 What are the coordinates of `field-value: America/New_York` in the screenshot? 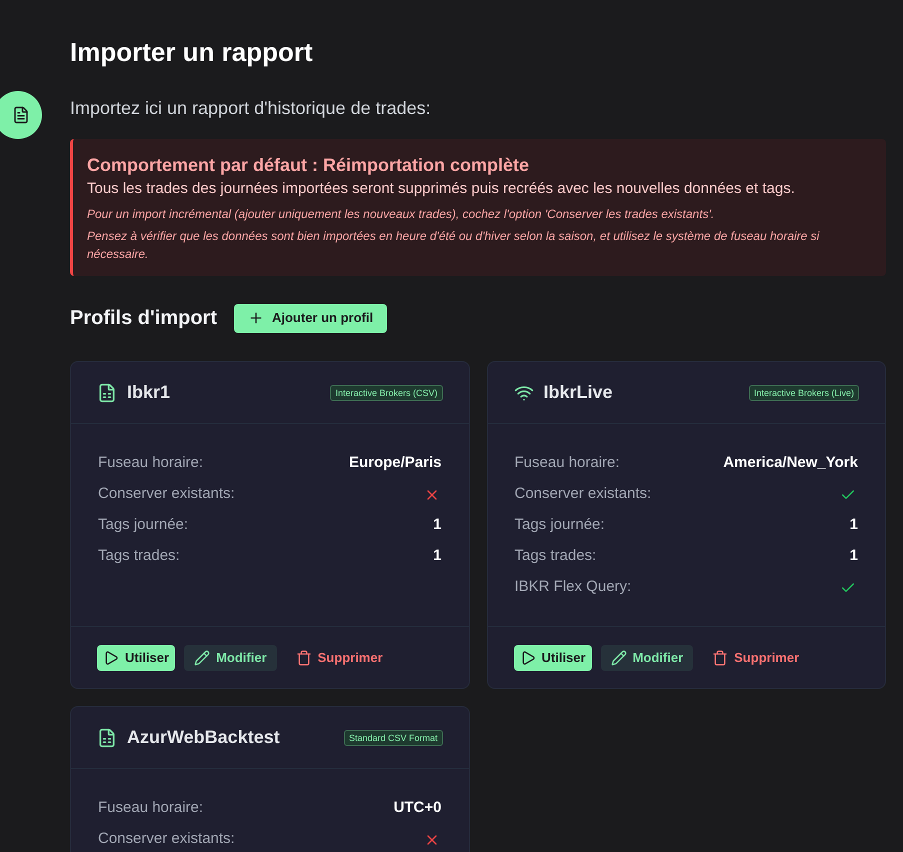 It's located at (790, 463).